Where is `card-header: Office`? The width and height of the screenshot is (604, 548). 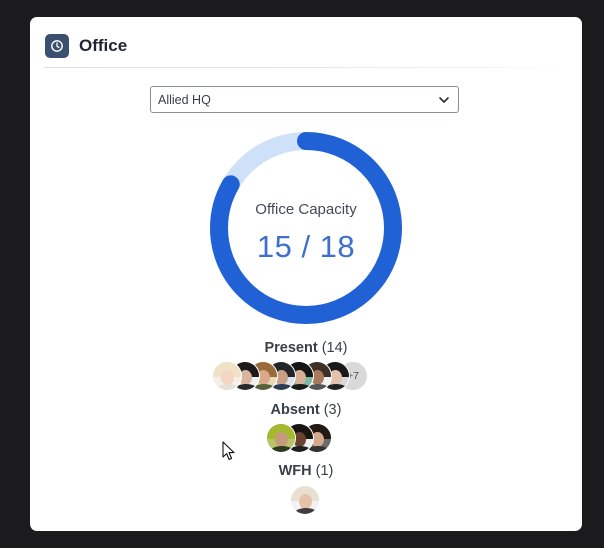 card-header: Office is located at coordinates (306, 42).